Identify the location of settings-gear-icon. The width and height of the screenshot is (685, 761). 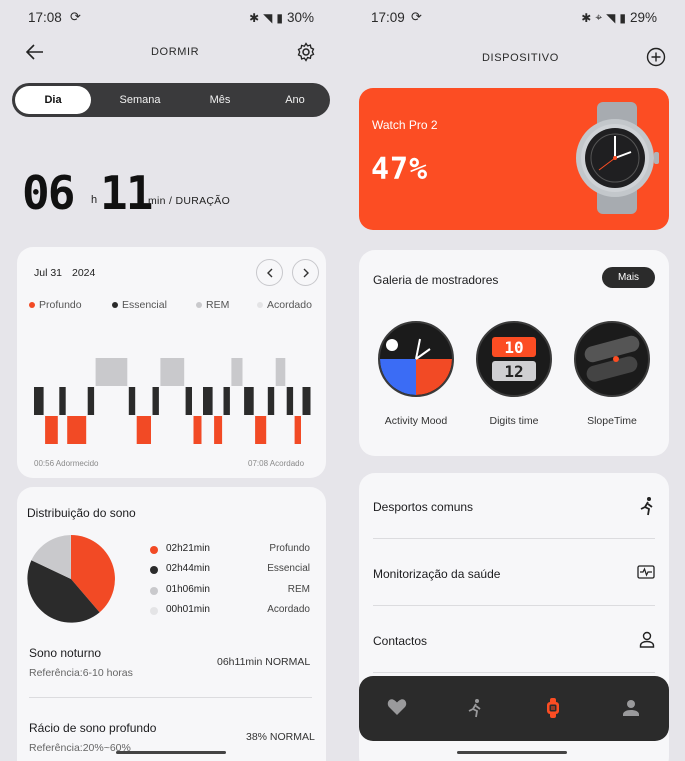
(306, 52).